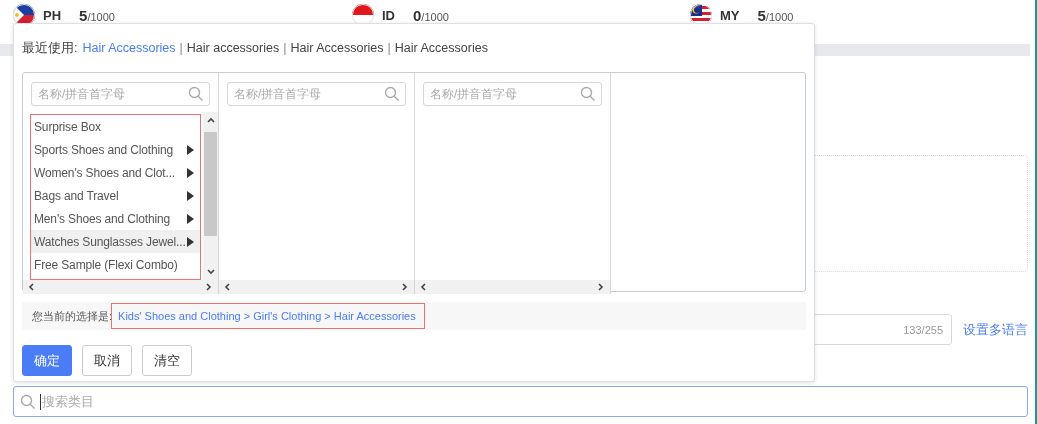 The width and height of the screenshot is (1037, 424). I want to click on category-search-field: 搜索类目, so click(520, 401).